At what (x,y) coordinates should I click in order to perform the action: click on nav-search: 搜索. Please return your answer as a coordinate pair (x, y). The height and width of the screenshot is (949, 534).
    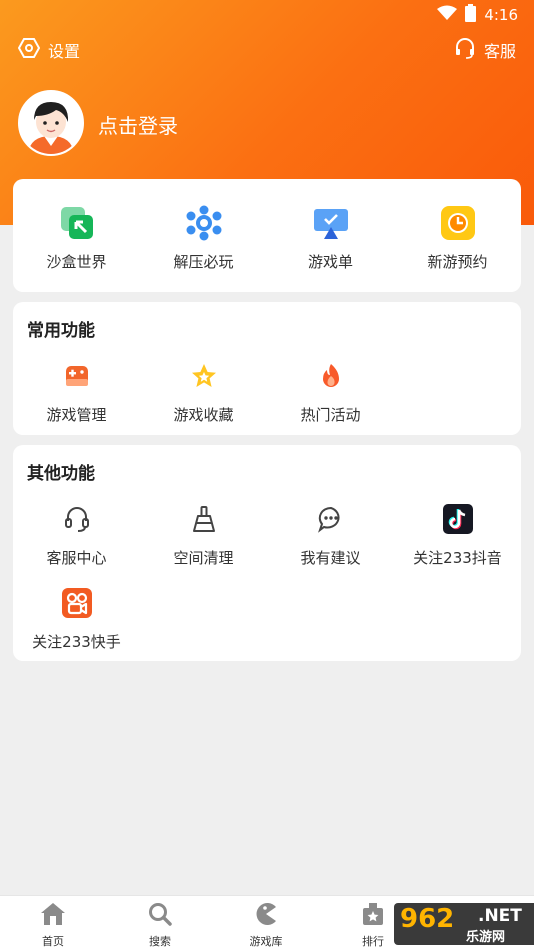
    Looking at the image, I should click on (160, 925).